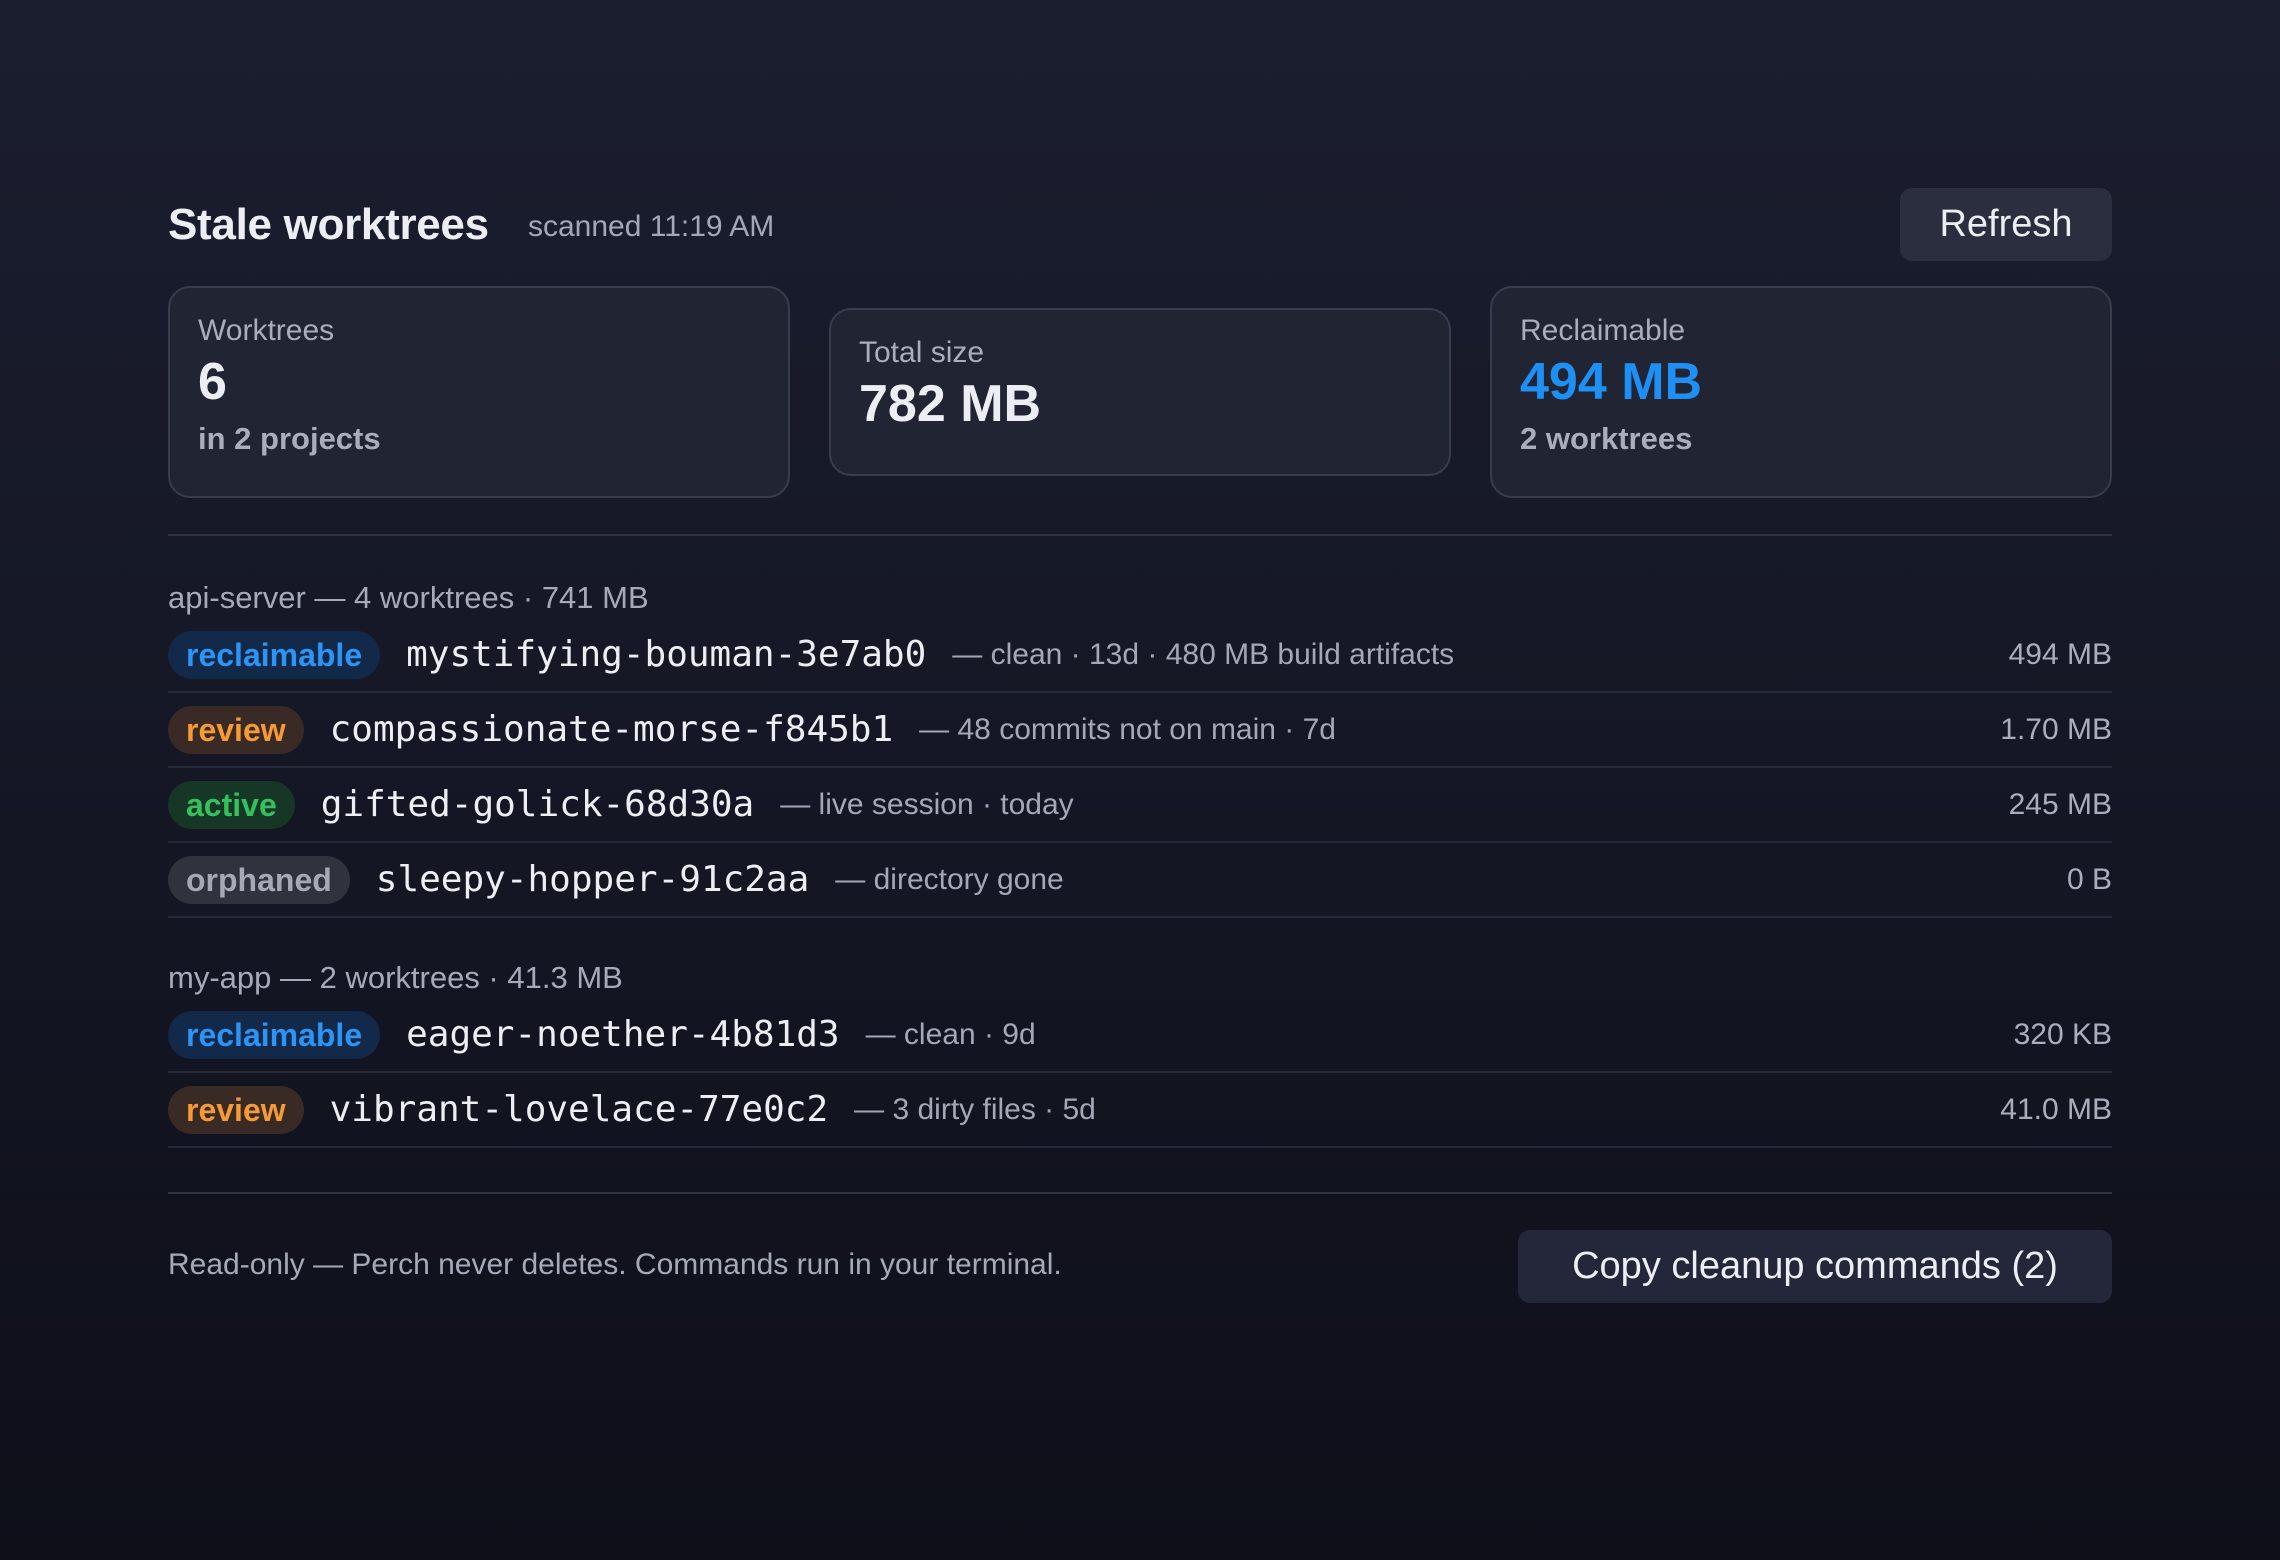 The width and height of the screenshot is (2280, 1560). What do you see at coordinates (328, 224) in the screenshot?
I see `page-title: Stale worktrees` at bounding box center [328, 224].